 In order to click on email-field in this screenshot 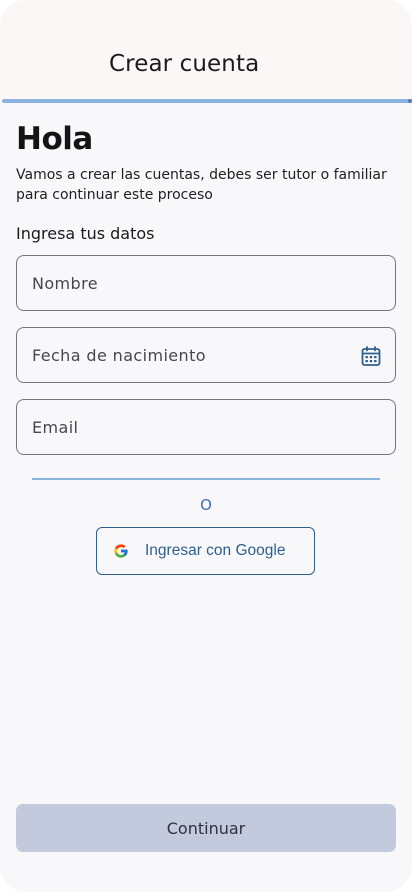, I will do `click(206, 427)`.